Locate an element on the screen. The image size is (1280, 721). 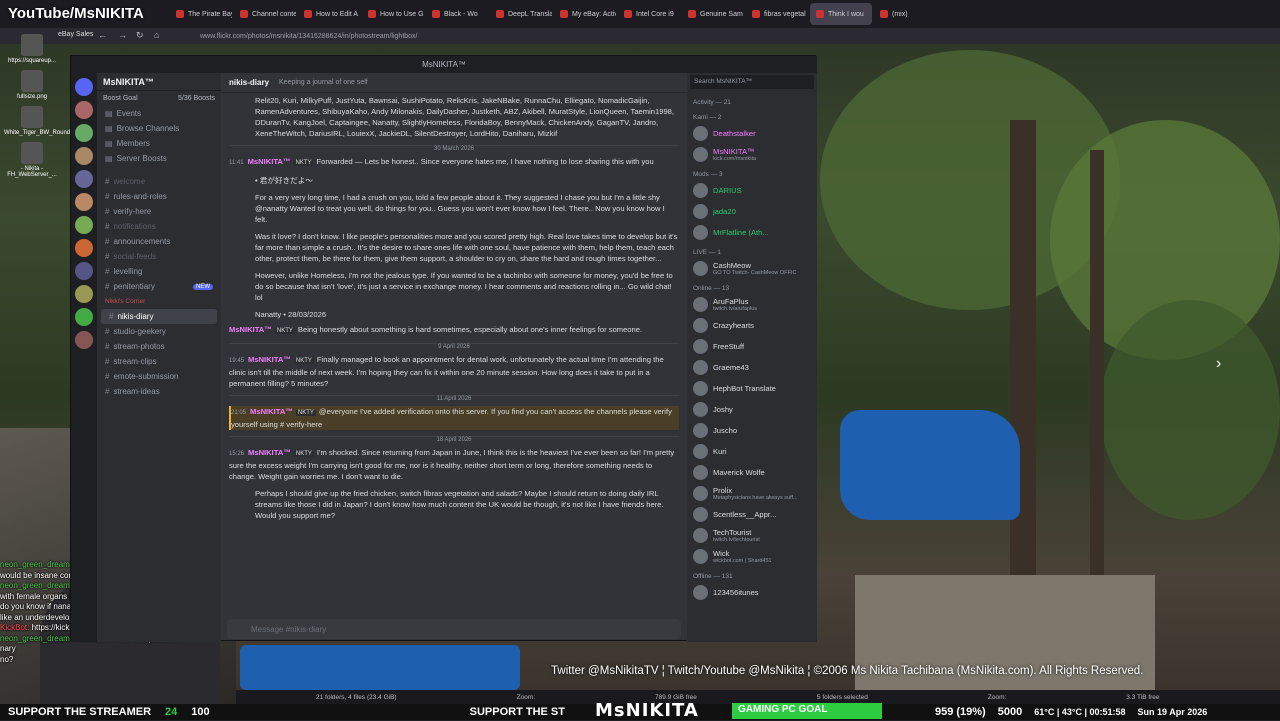
member-item: HephBot Translate is located at coordinates (752, 388).